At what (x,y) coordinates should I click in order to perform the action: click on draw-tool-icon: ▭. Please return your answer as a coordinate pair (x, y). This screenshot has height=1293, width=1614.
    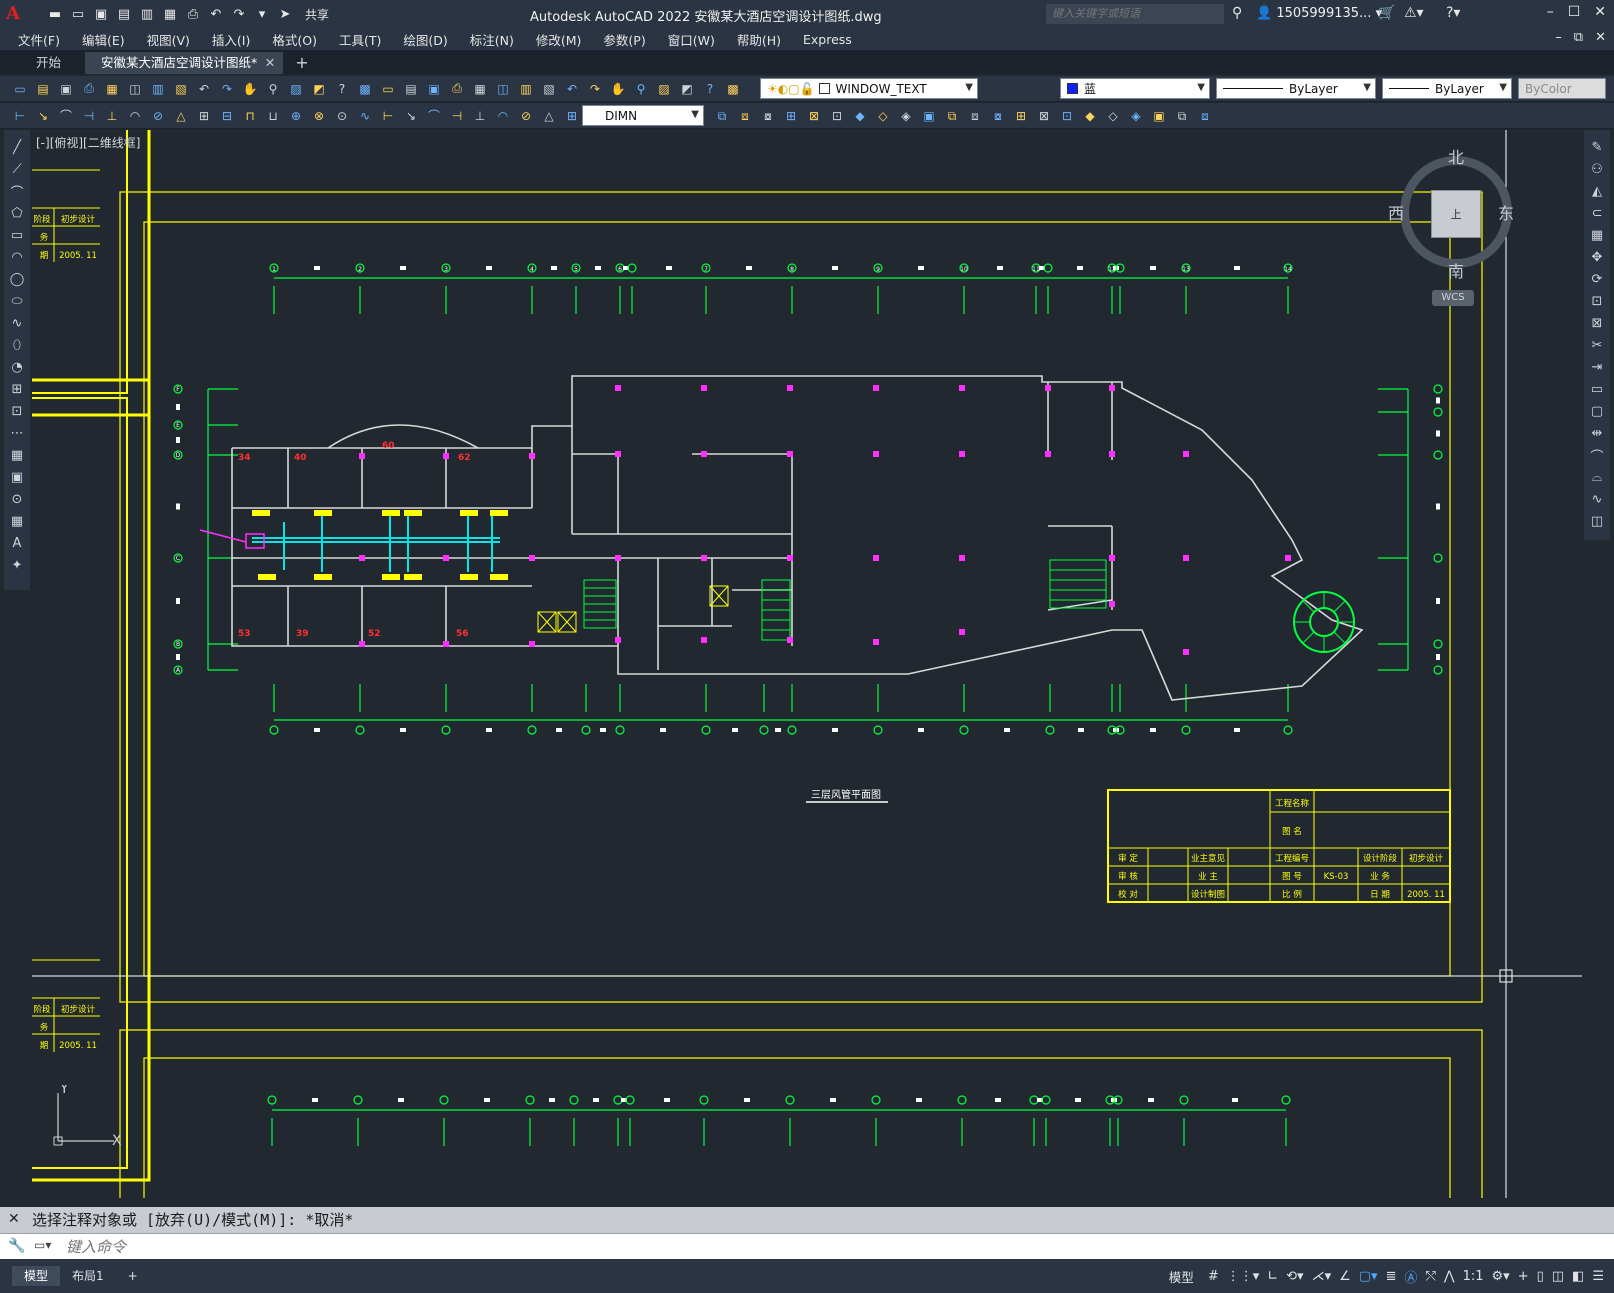
    Looking at the image, I should click on (17, 235).